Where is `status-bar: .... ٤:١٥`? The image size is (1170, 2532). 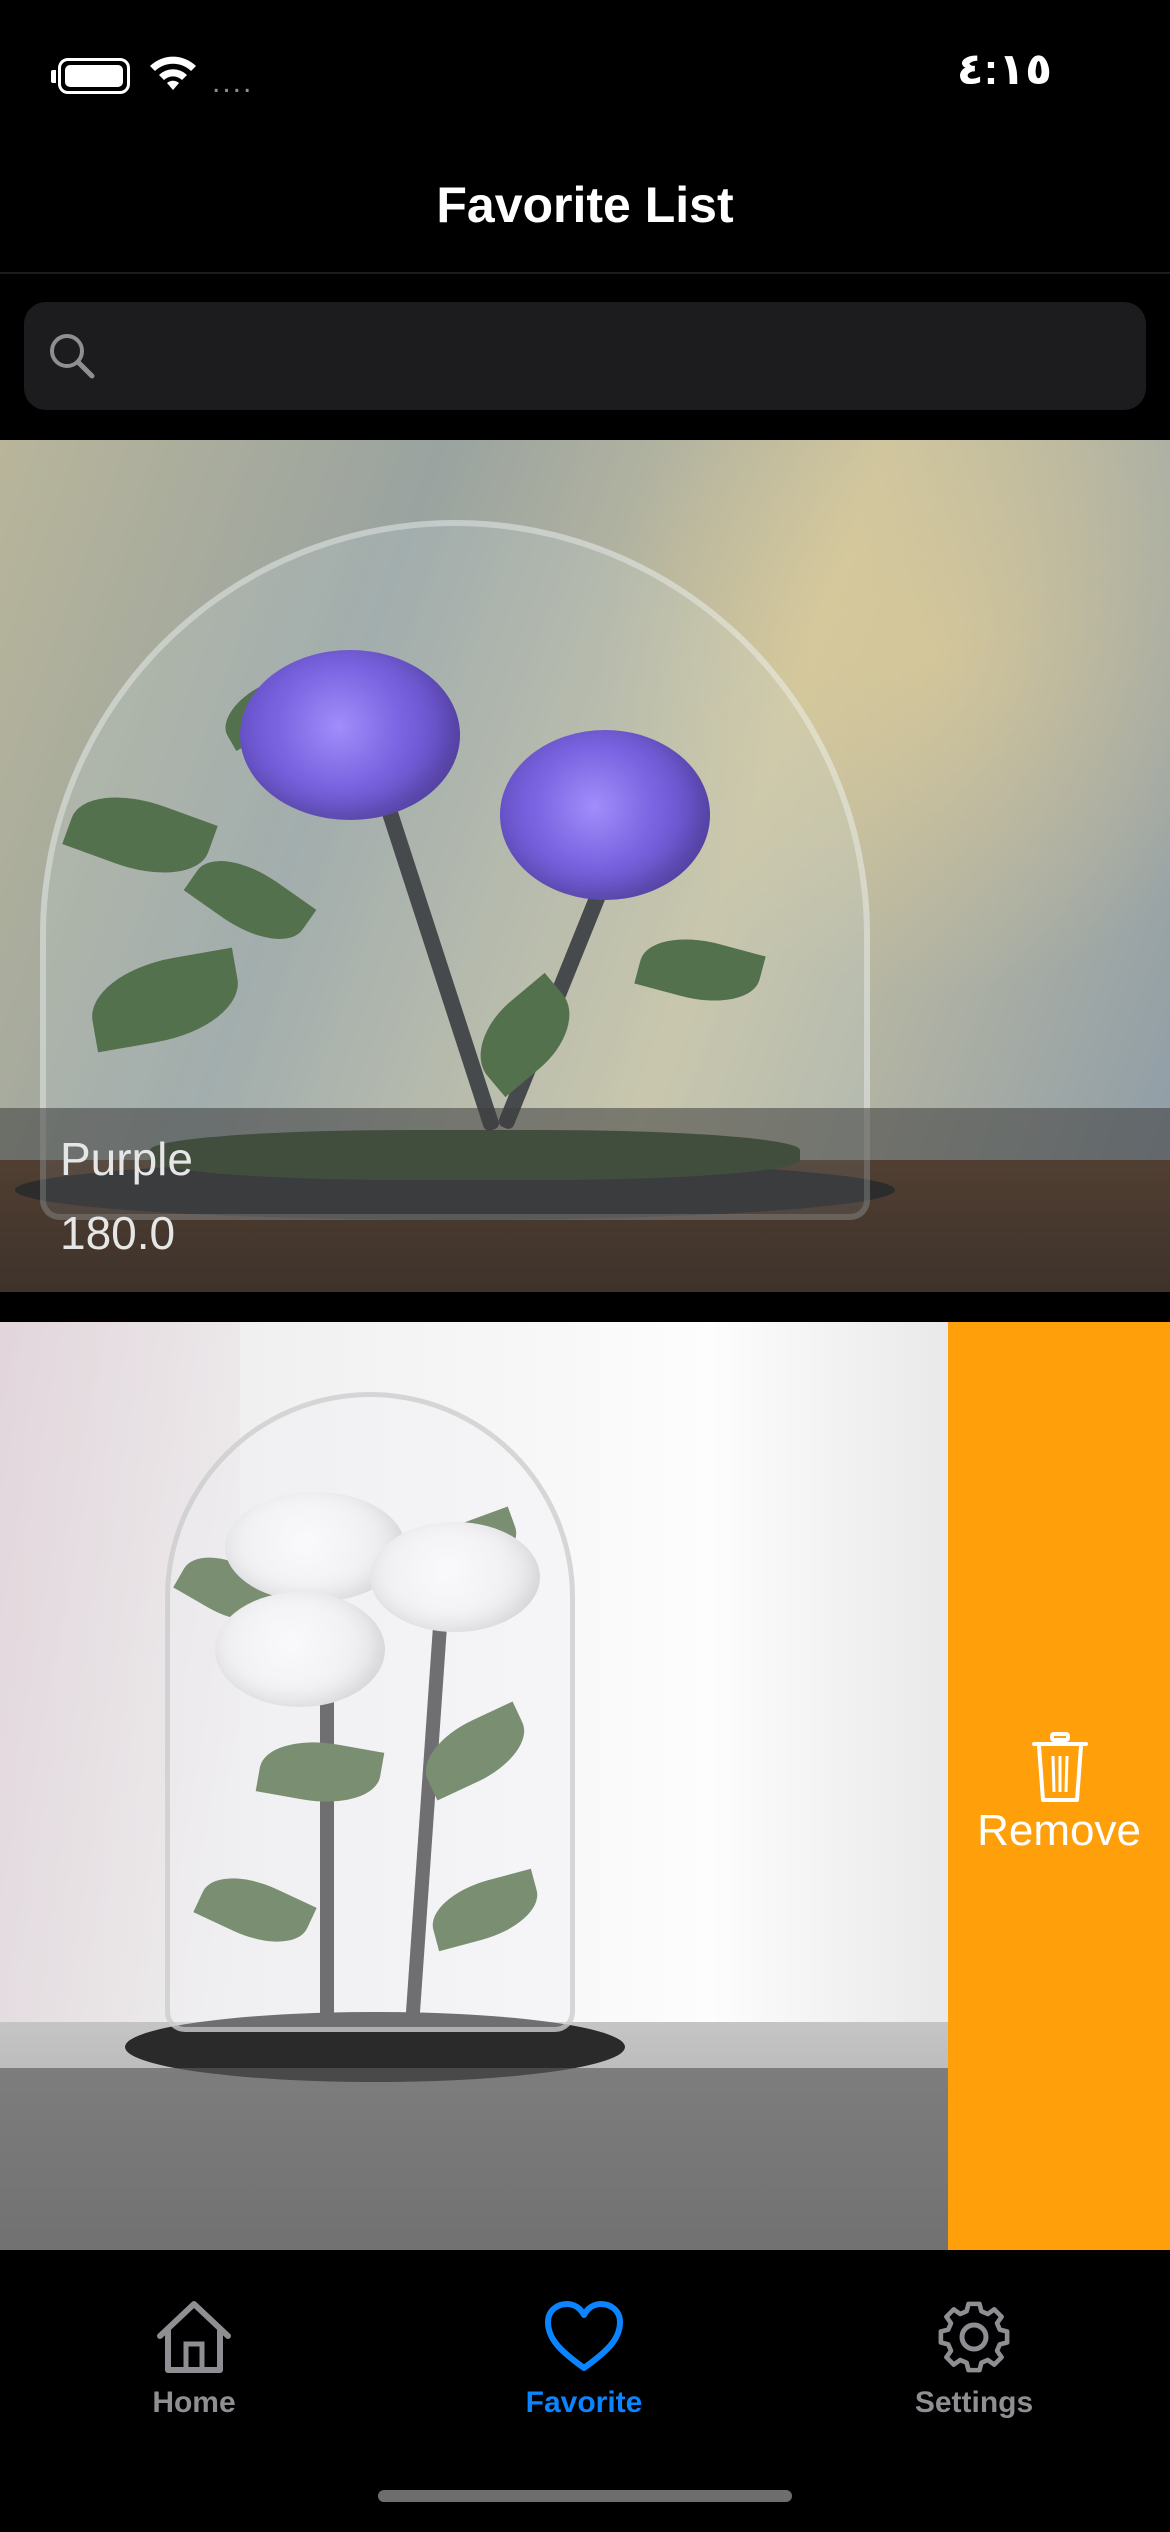 status-bar: .... ٤:١٥ is located at coordinates (585, 70).